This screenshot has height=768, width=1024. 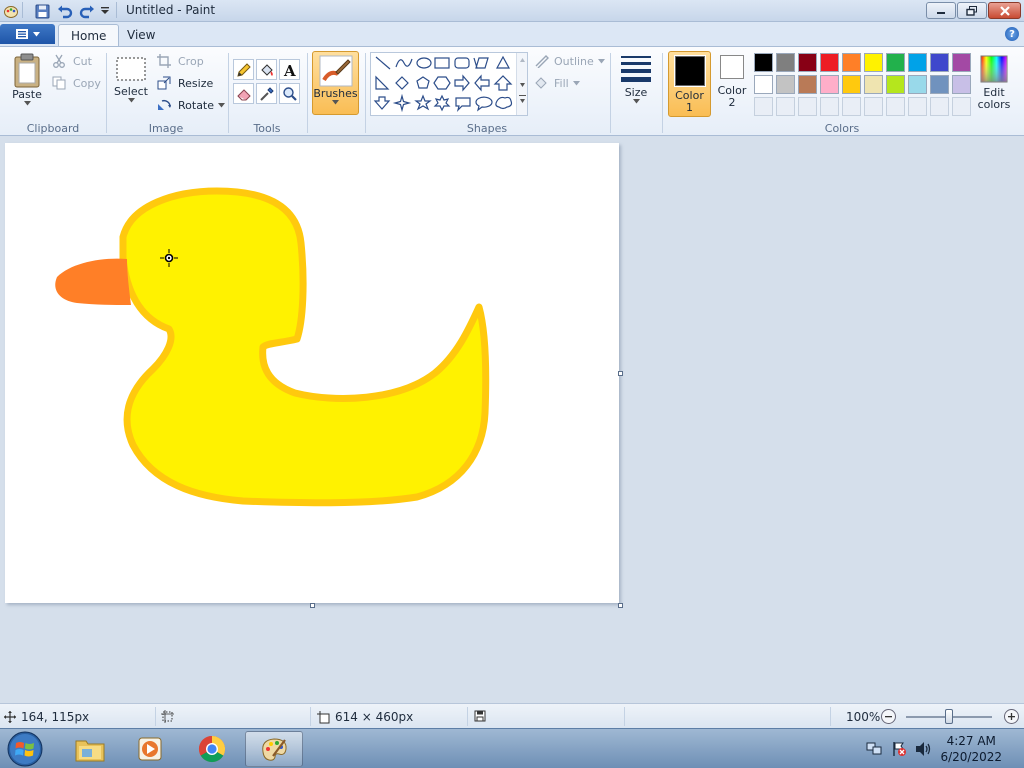 I want to click on taskbar-chrome, so click(x=212, y=749).